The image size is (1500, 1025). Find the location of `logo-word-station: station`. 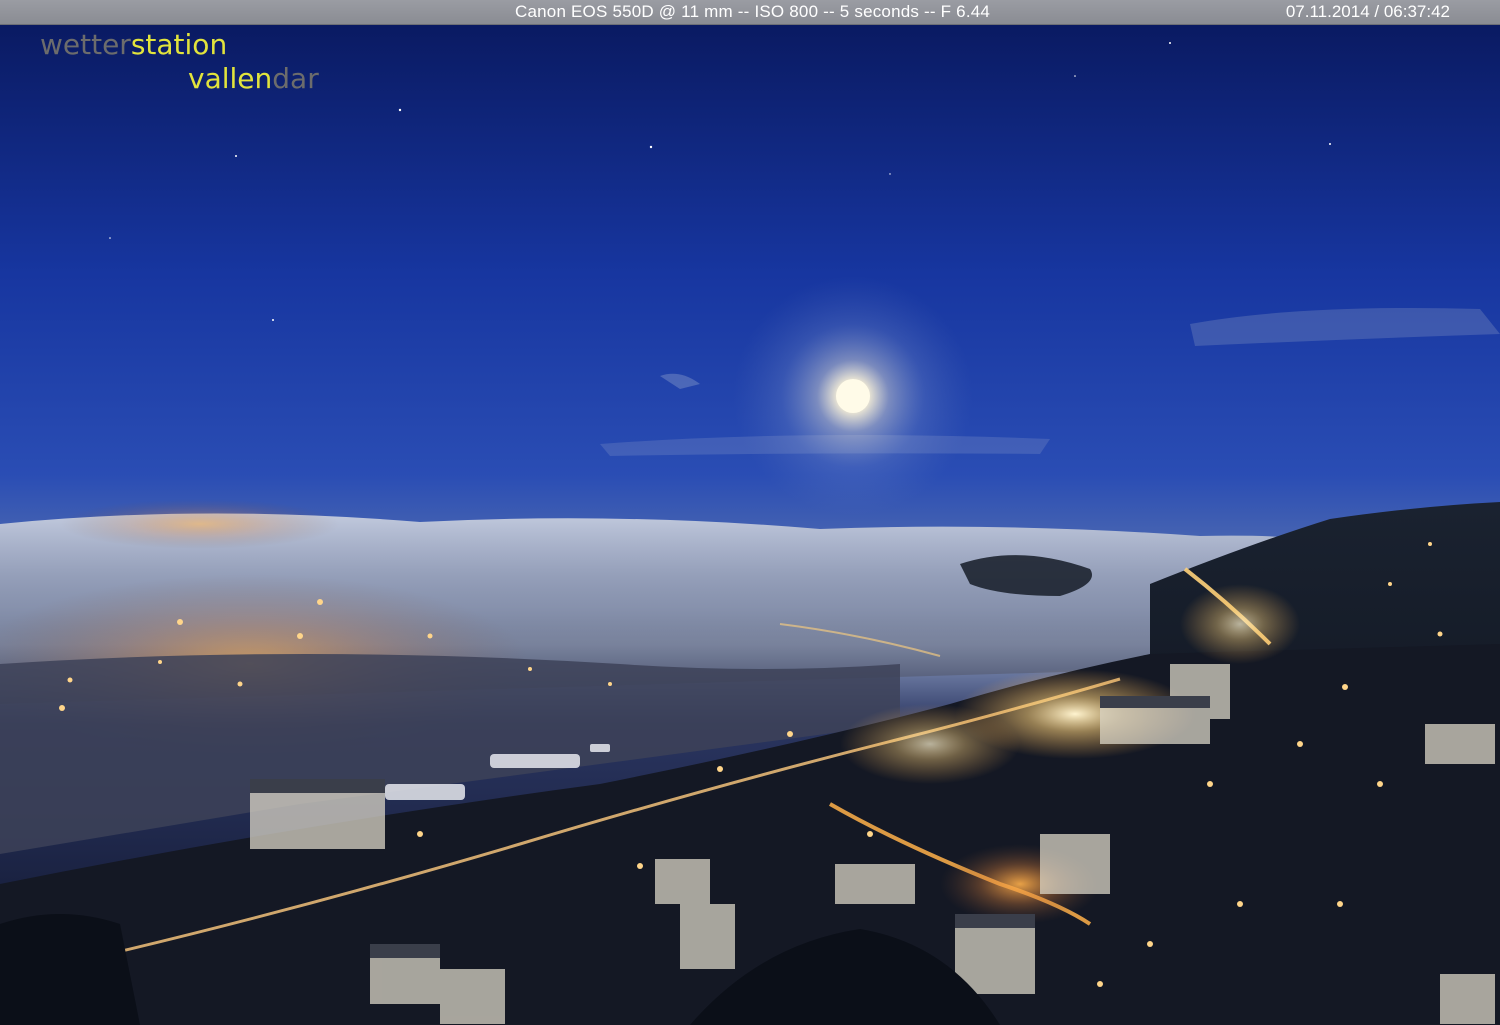

logo-word-station: station is located at coordinates (179, 44).